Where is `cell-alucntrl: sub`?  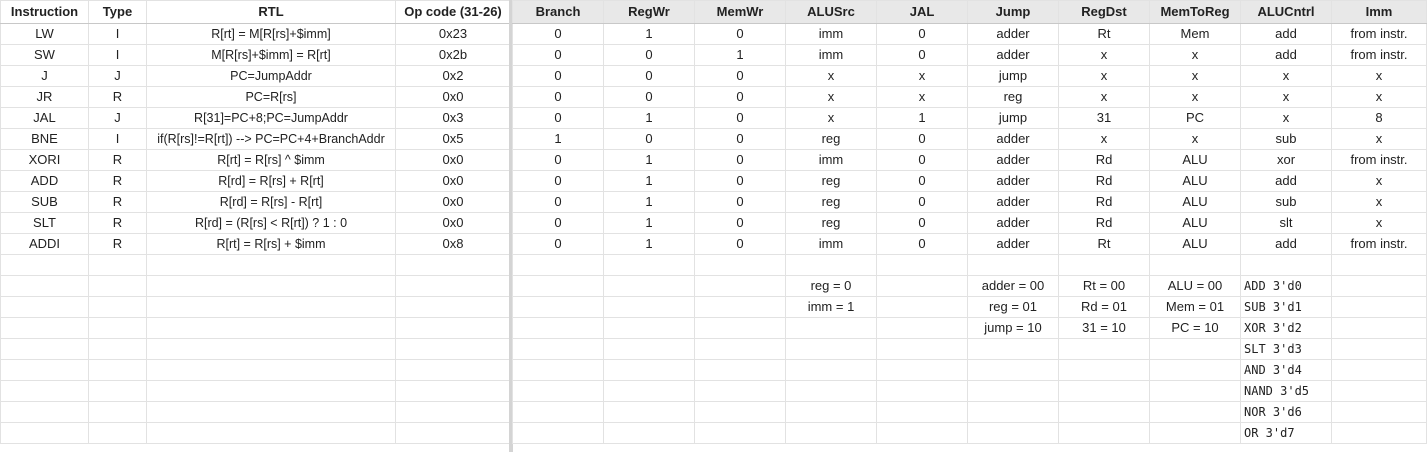
cell-alucntrl: sub is located at coordinates (1286, 139).